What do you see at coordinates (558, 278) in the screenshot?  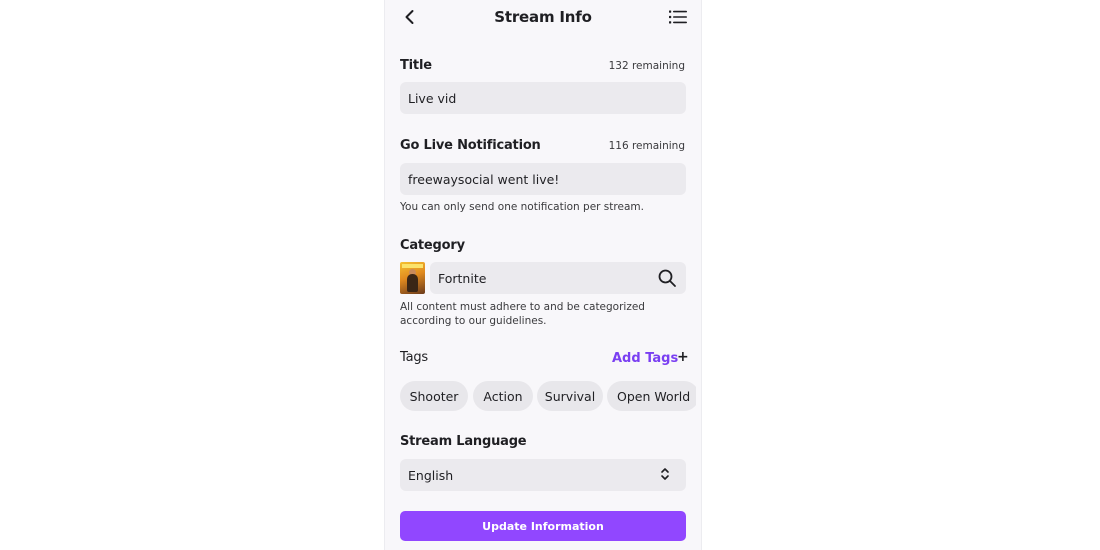 I see `category-search-input: Fortnite` at bounding box center [558, 278].